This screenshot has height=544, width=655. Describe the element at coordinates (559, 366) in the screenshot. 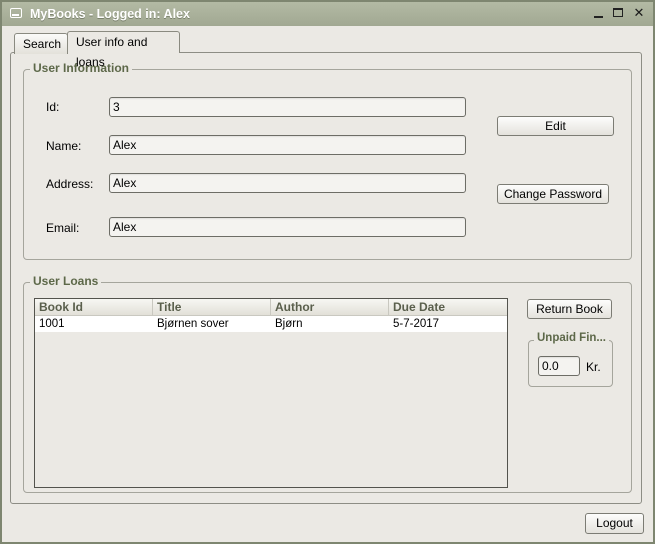

I see `unpaid-fines-field: 0.0` at that location.